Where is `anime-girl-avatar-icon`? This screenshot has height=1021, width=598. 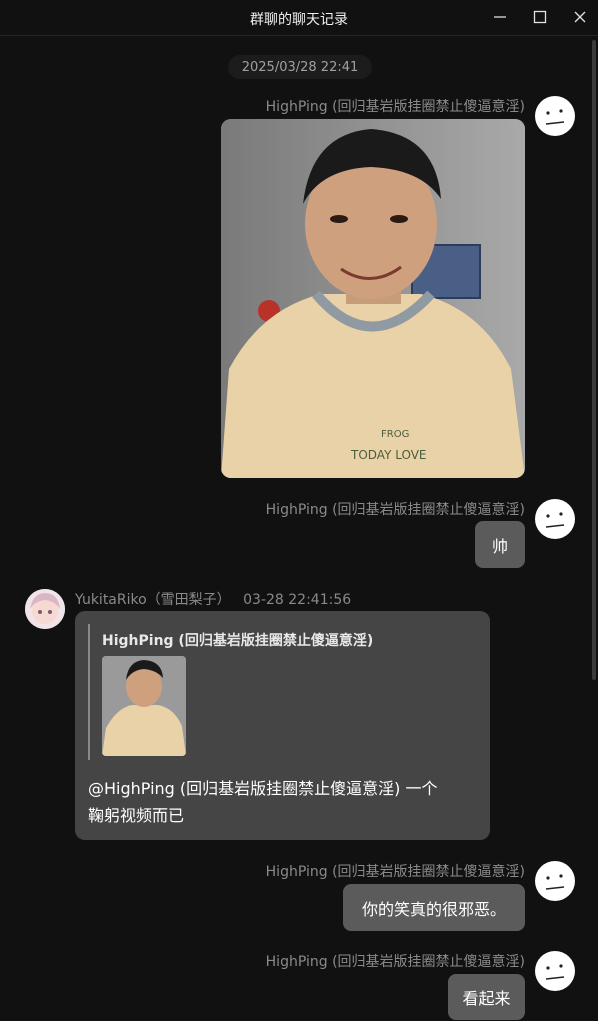 anime-girl-avatar-icon is located at coordinates (45, 609).